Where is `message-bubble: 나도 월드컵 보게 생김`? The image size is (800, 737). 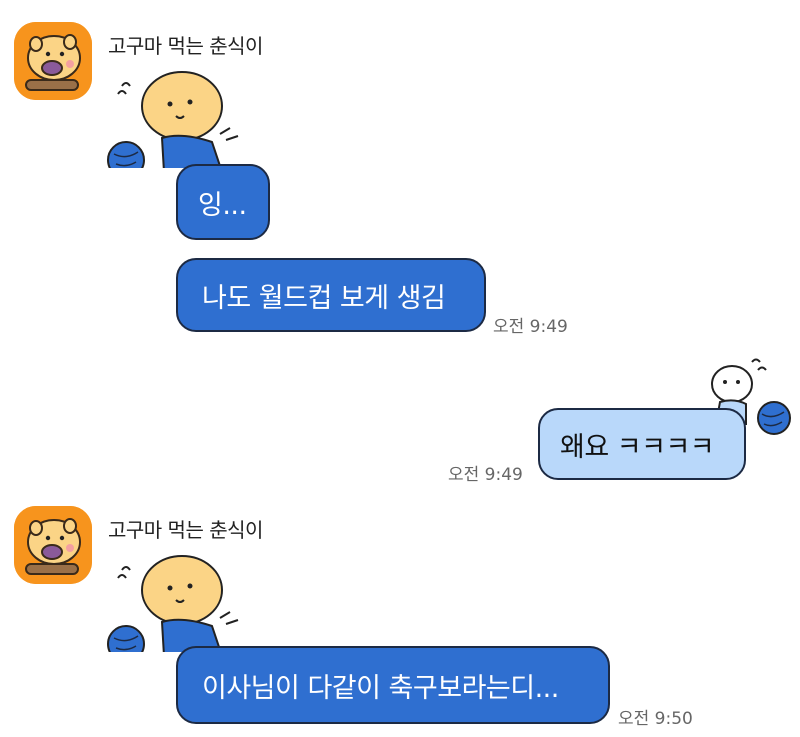 message-bubble: 나도 월드컵 보게 생김 is located at coordinates (331, 295).